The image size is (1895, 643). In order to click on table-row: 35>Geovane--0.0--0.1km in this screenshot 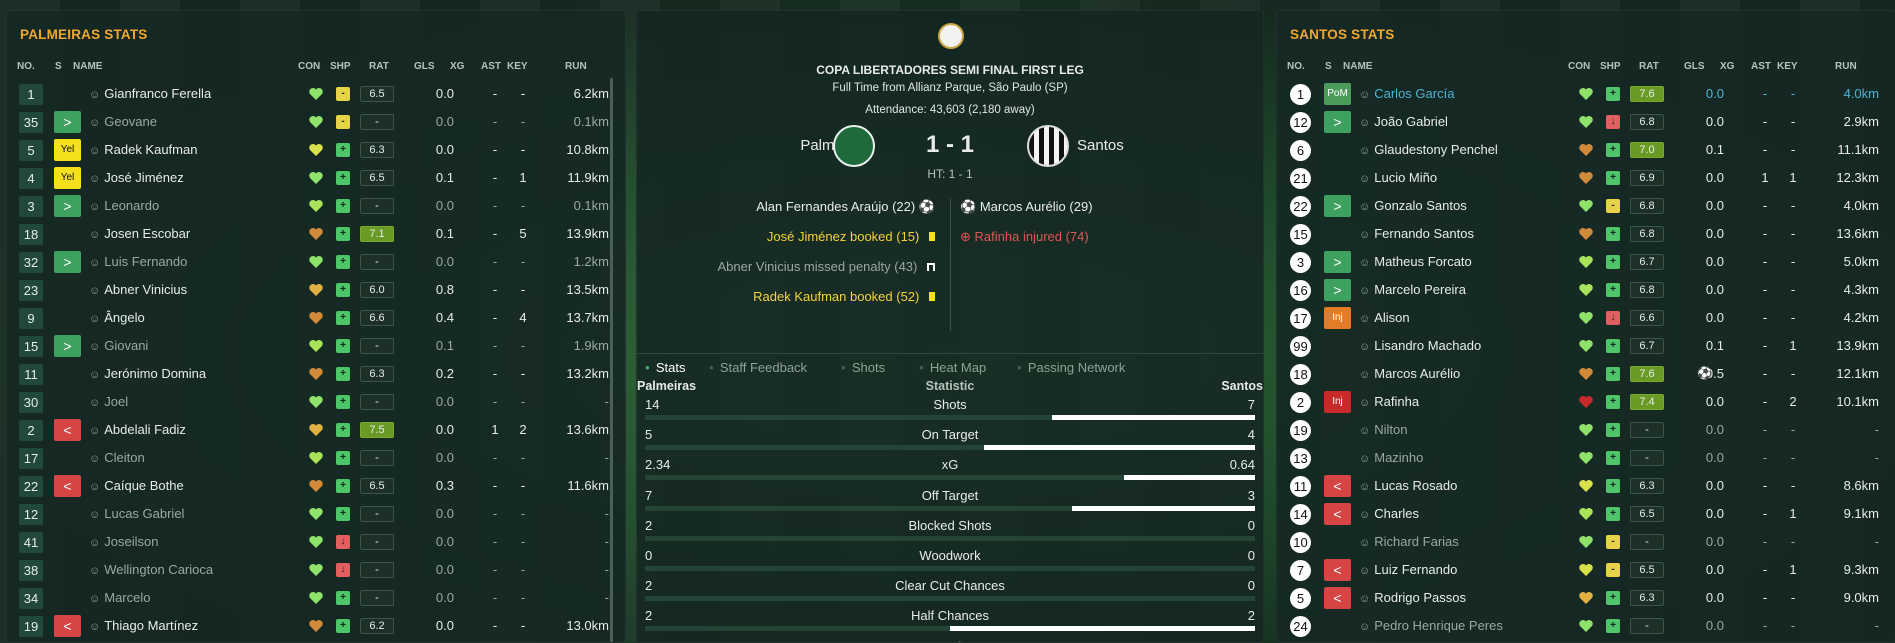, I will do `click(316, 122)`.